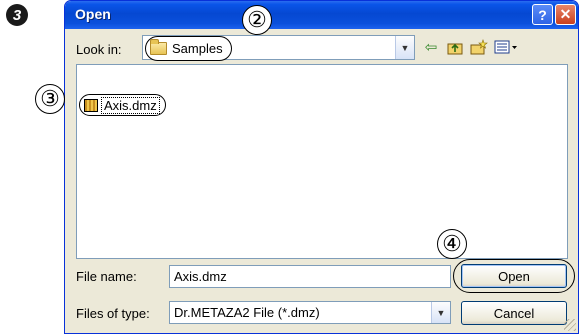 This screenshot has width=579, height=334. I want to click on callout-2: ②, so click(257, 20).